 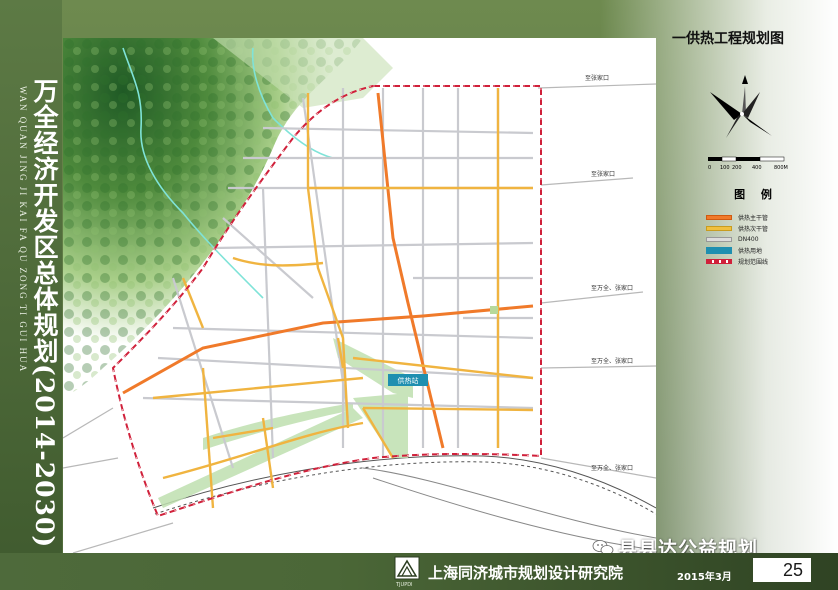 What do you see at coordinates (728, 39) in the screenshot?
I see `map-title: 一供热工程规划图` at bounding box center [728, 39].